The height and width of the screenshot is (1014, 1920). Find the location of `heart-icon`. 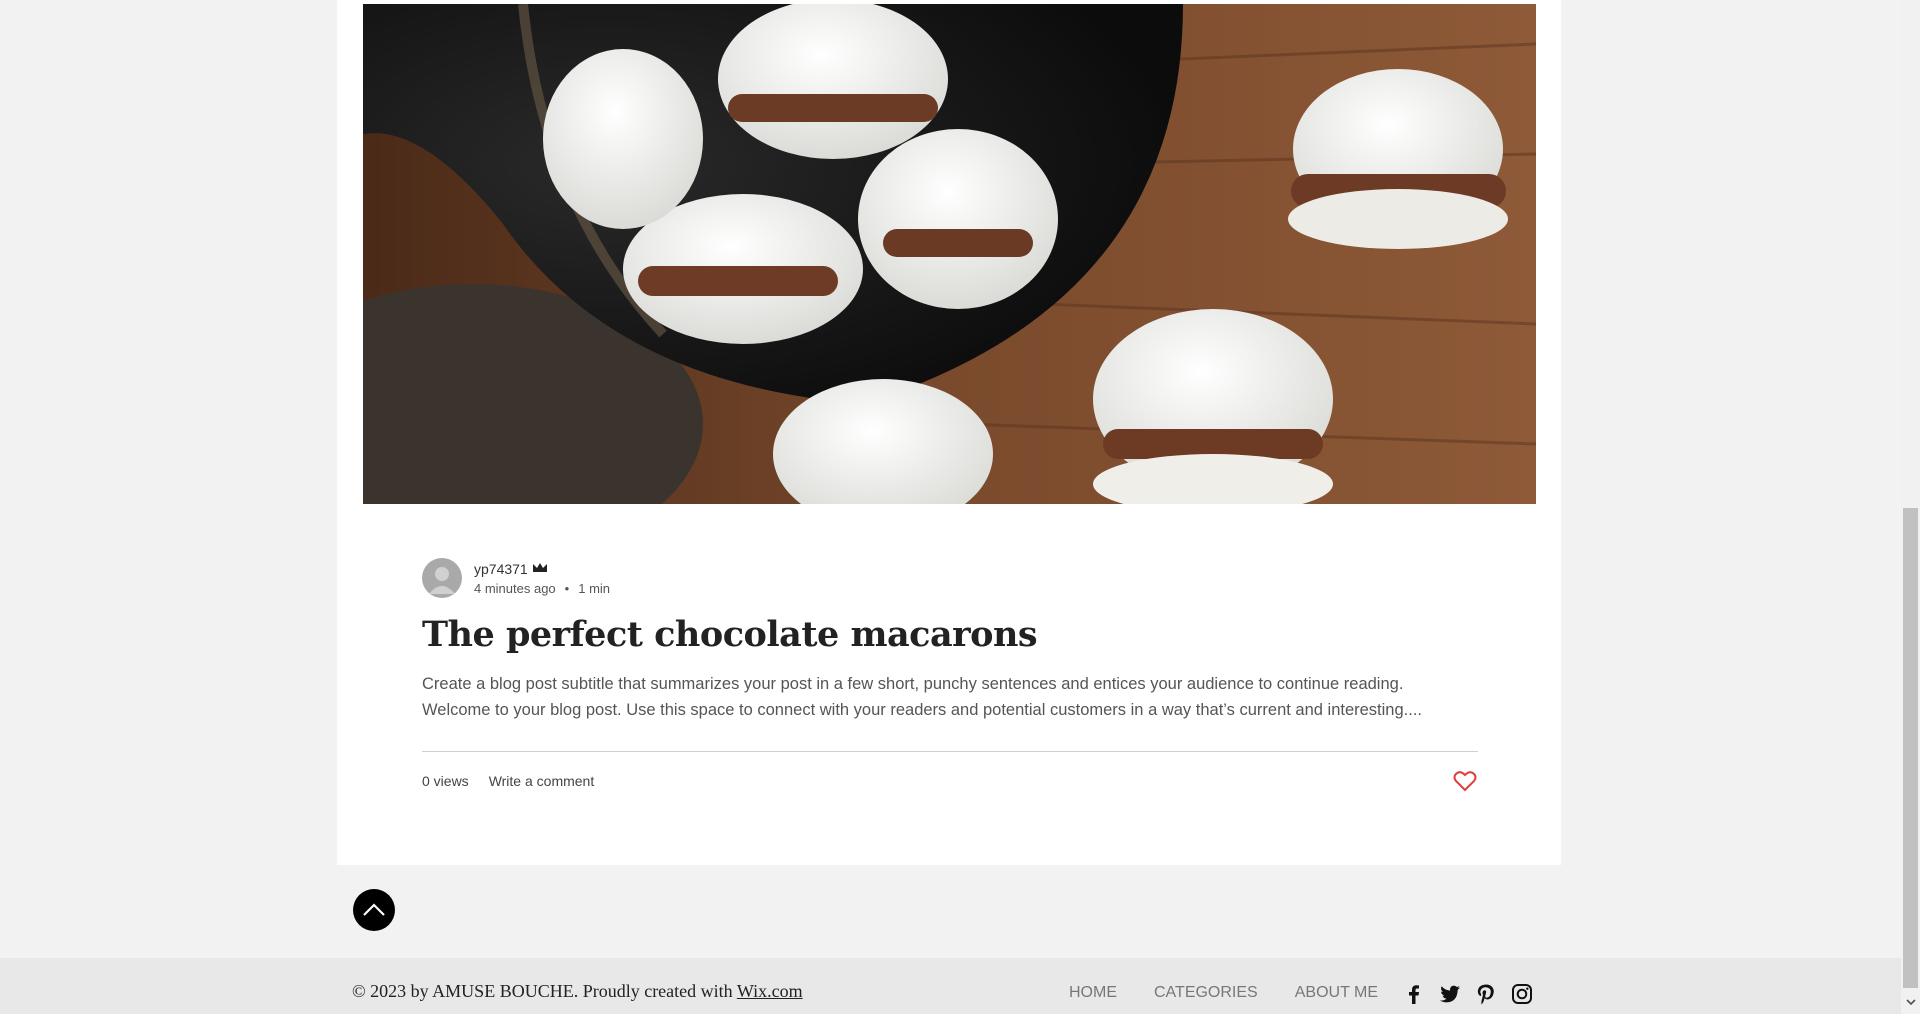

heart-icon is located at coordinates (1465, 781).